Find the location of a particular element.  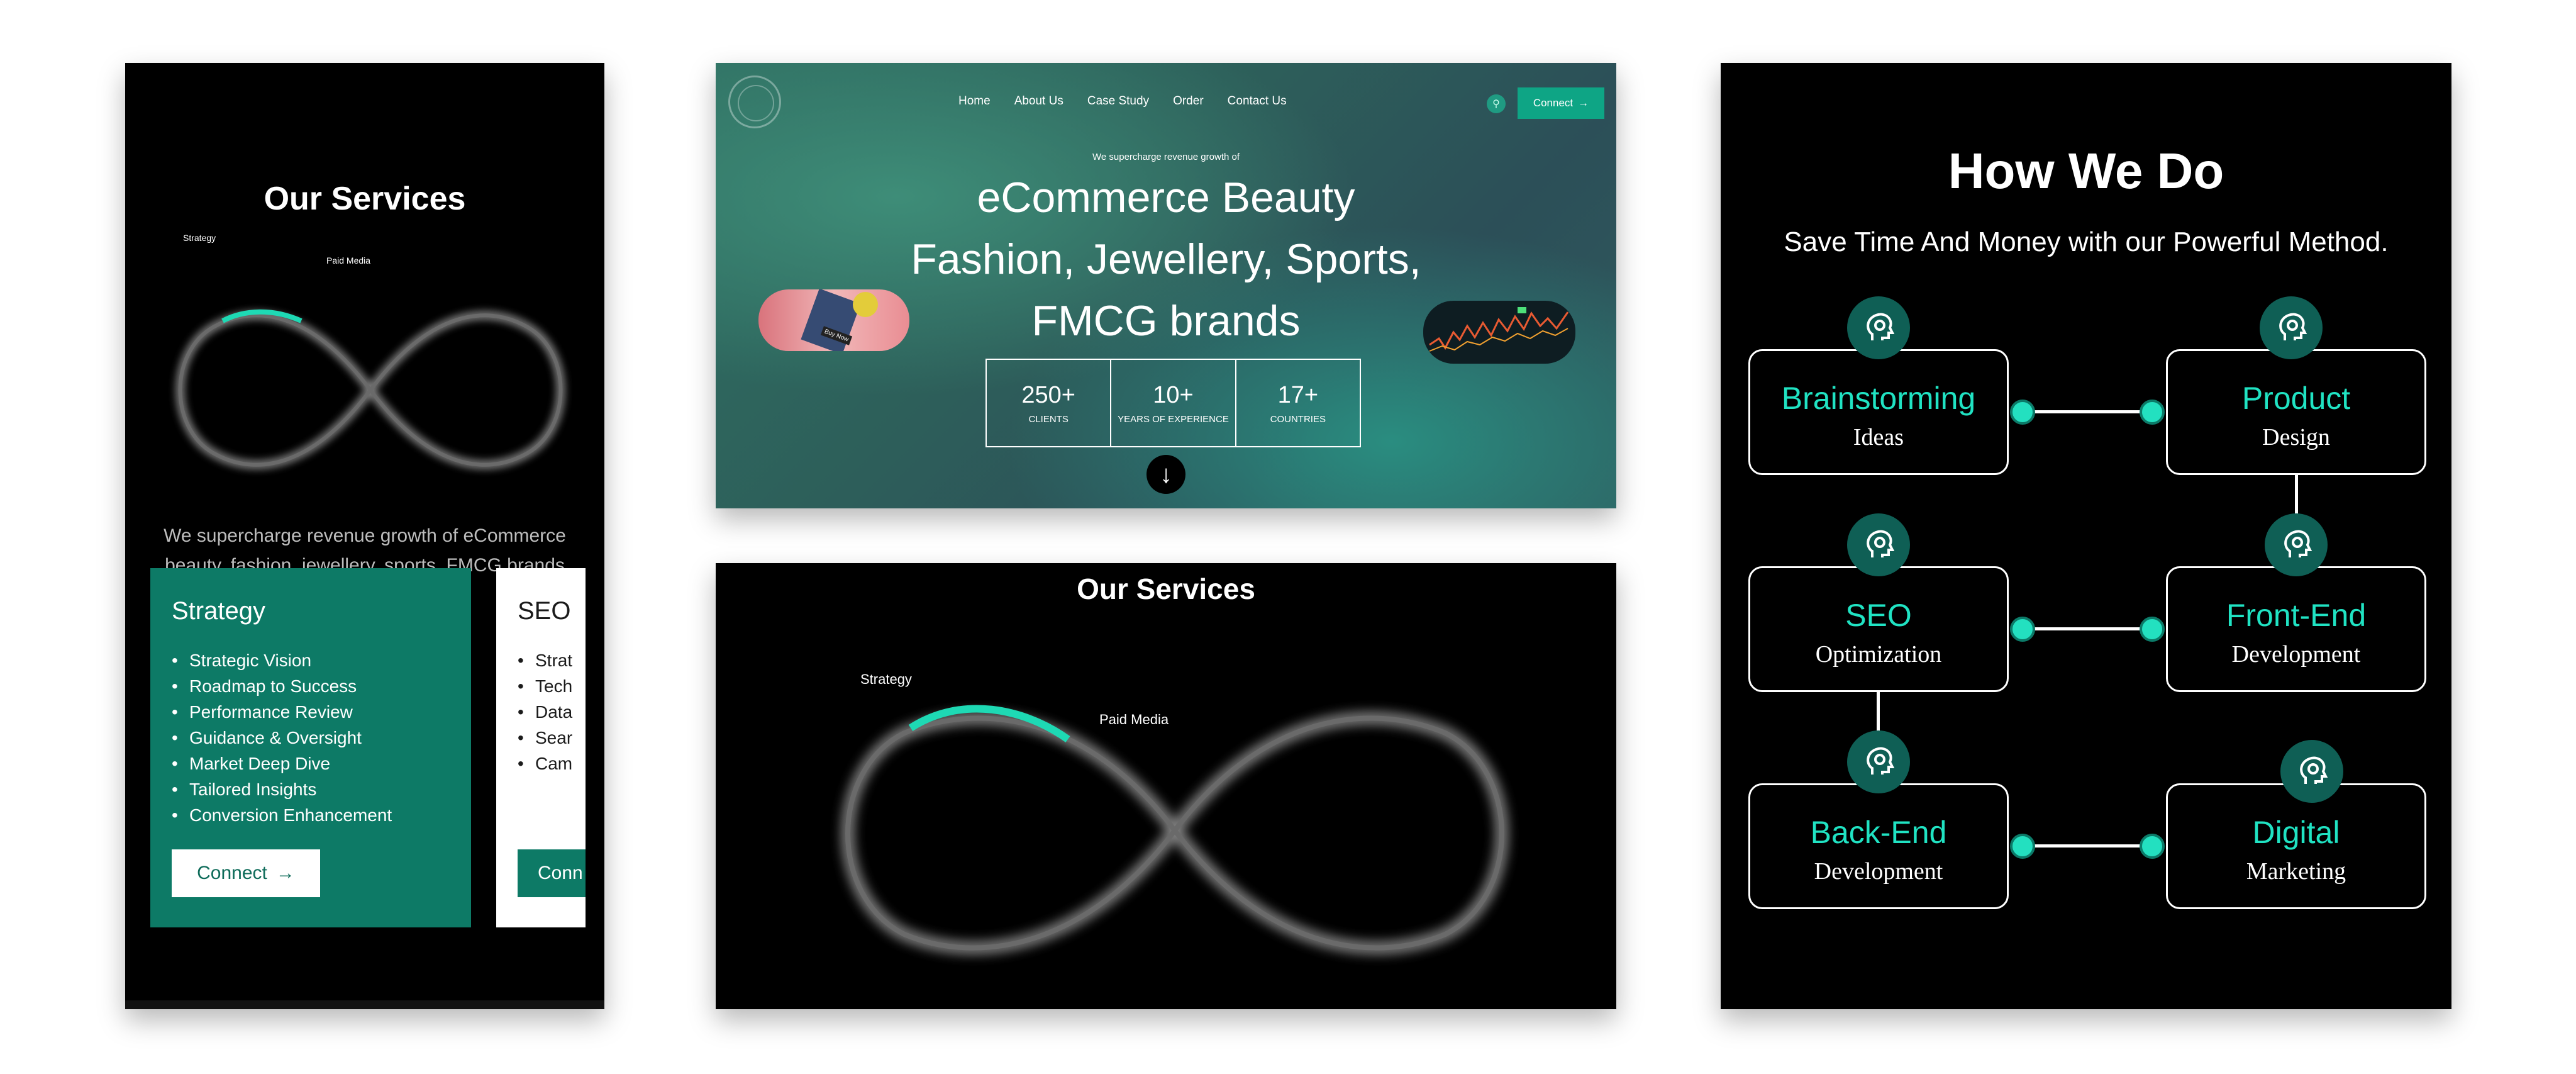

service-card-seo: SEO Strat Tech Data Sear Cam Conn is located at coordinates (541, 747).